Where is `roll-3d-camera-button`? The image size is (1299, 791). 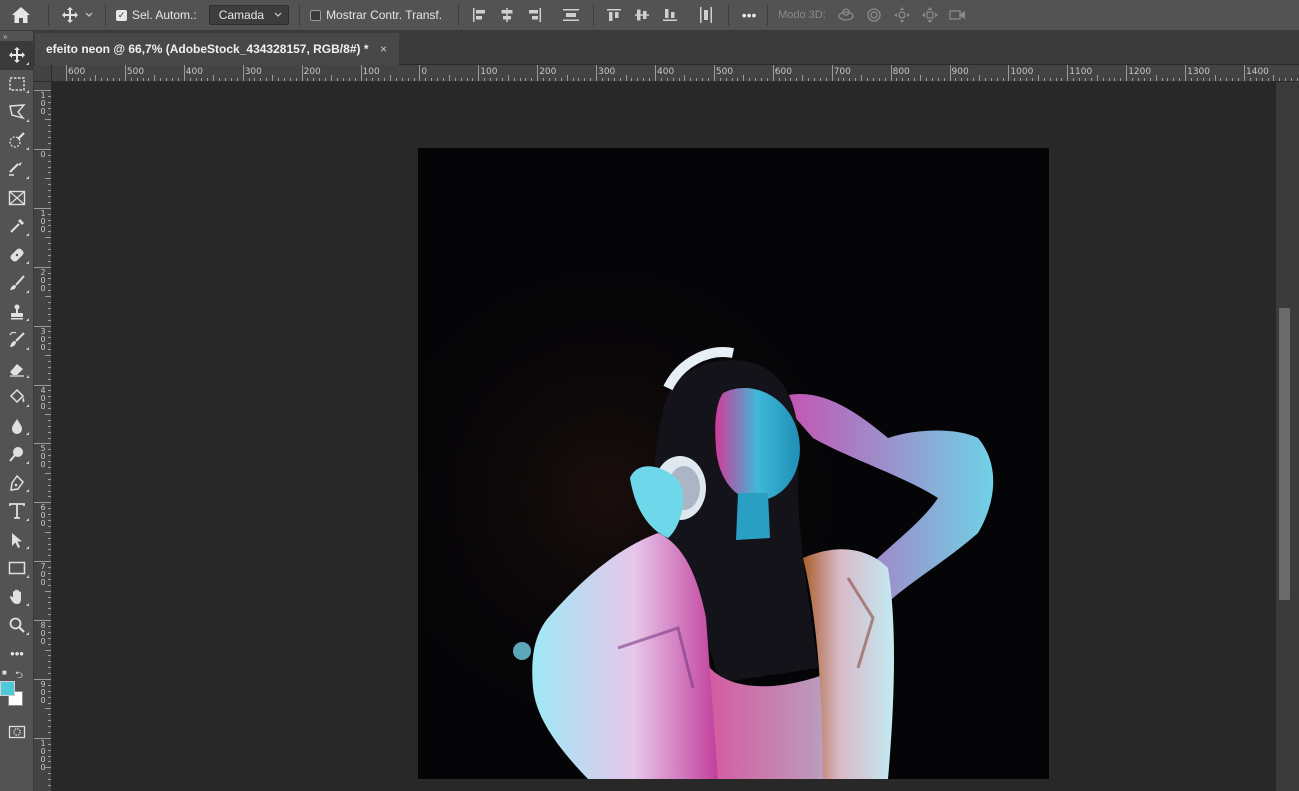 roll-3d-camera-button is located at coordinates (874, 15).